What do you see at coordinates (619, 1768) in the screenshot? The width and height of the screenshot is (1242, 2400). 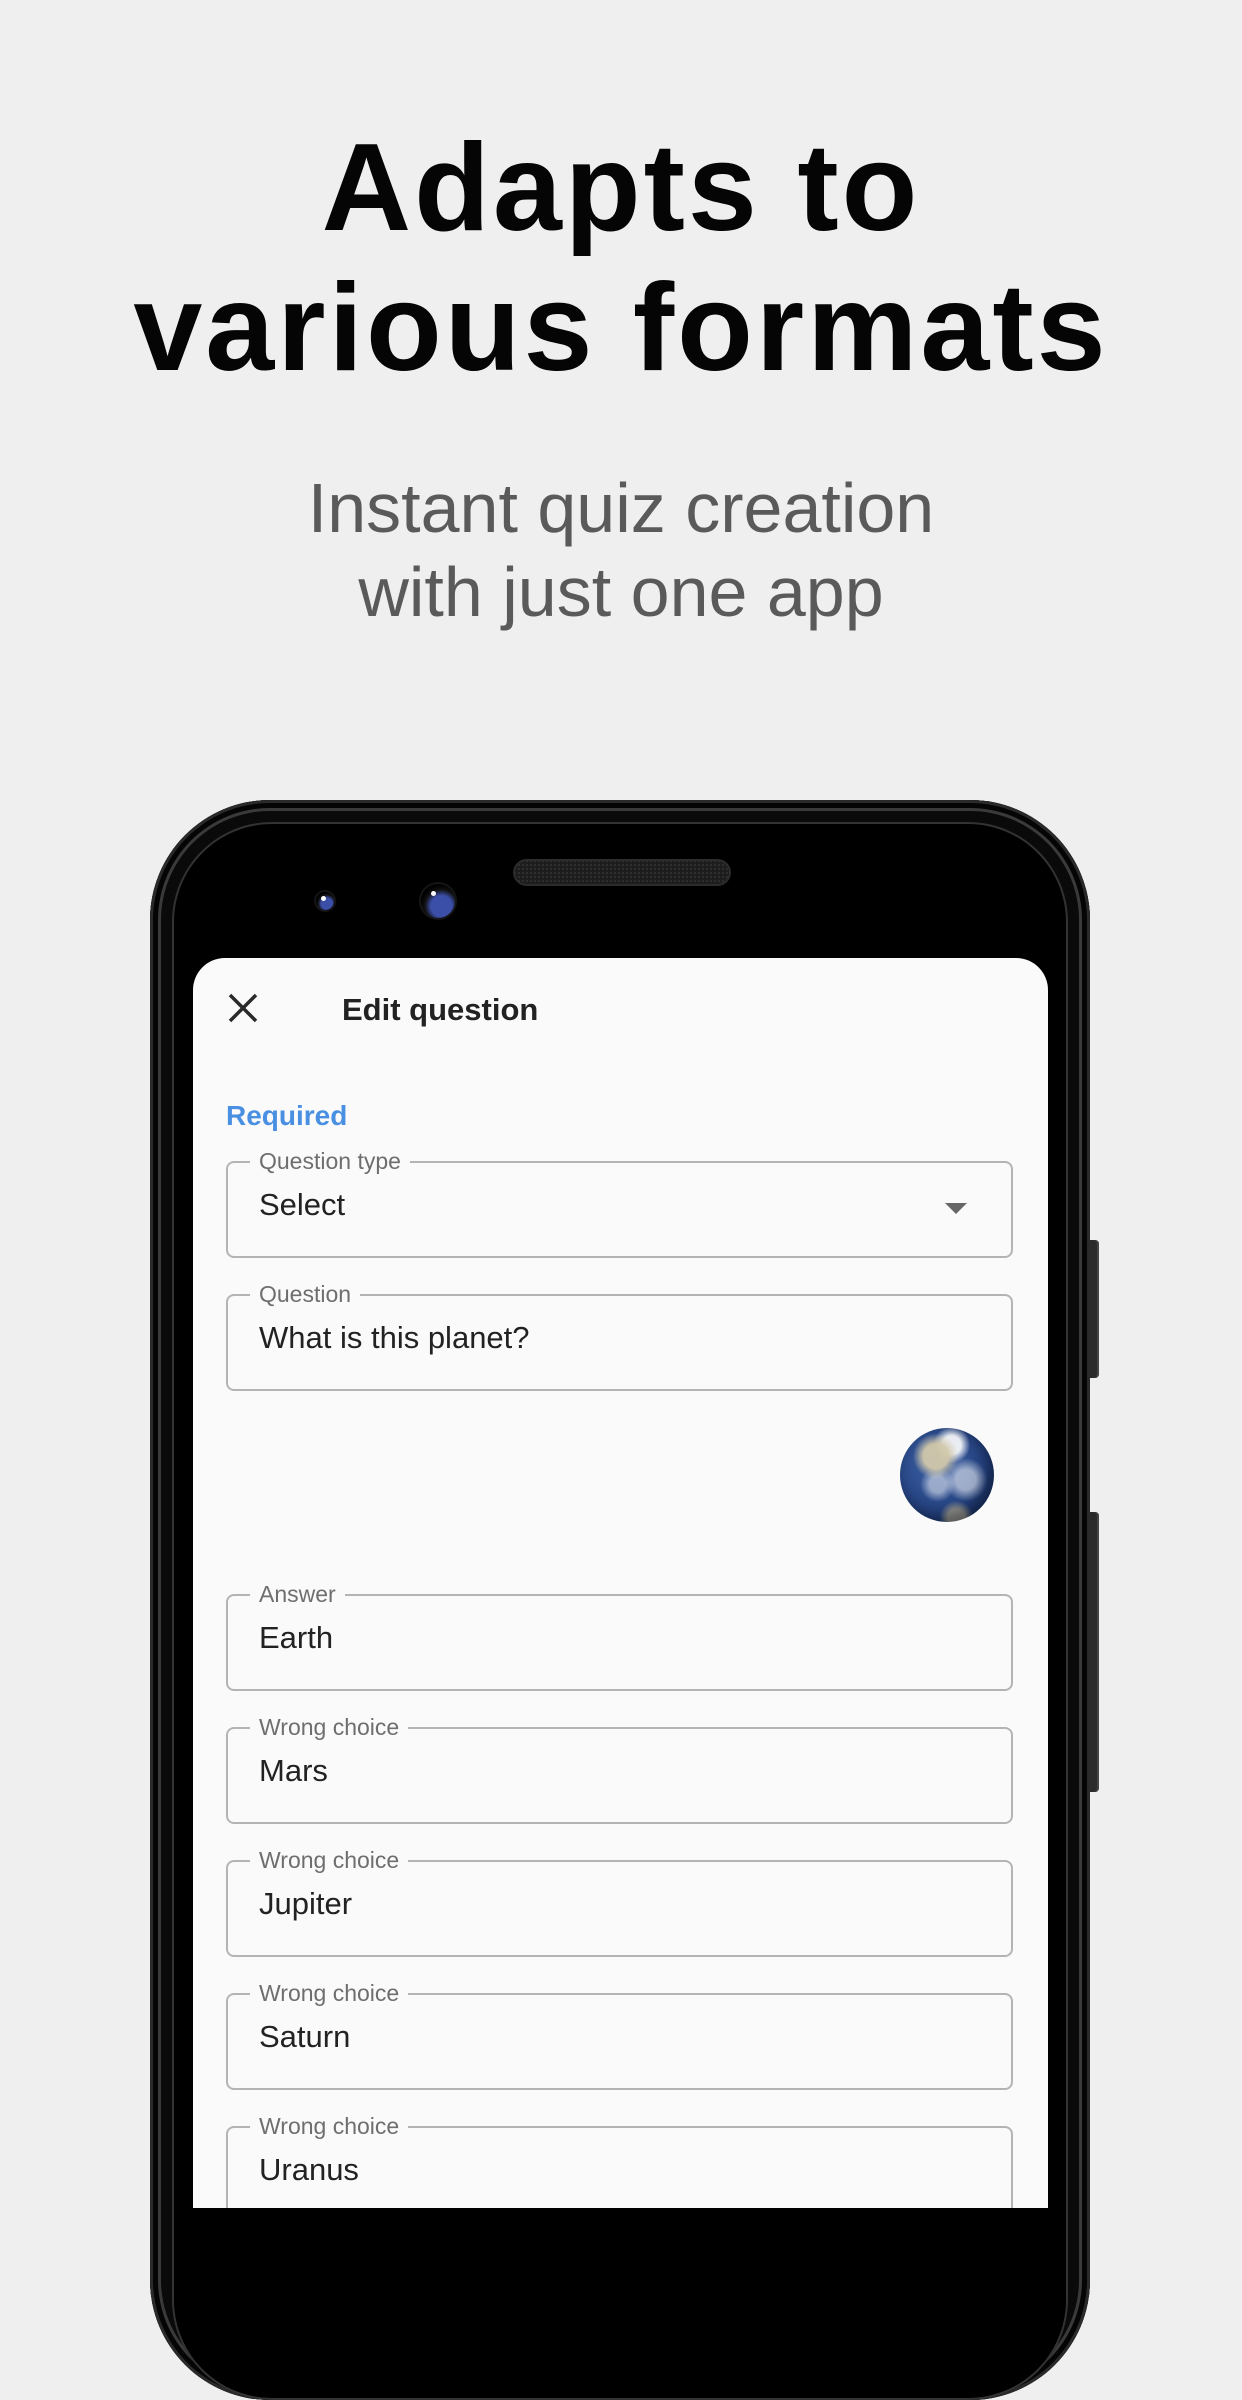 I see `wrong-choice-input-1: Wrong choice Mars` at bounding box center [619, 1768].